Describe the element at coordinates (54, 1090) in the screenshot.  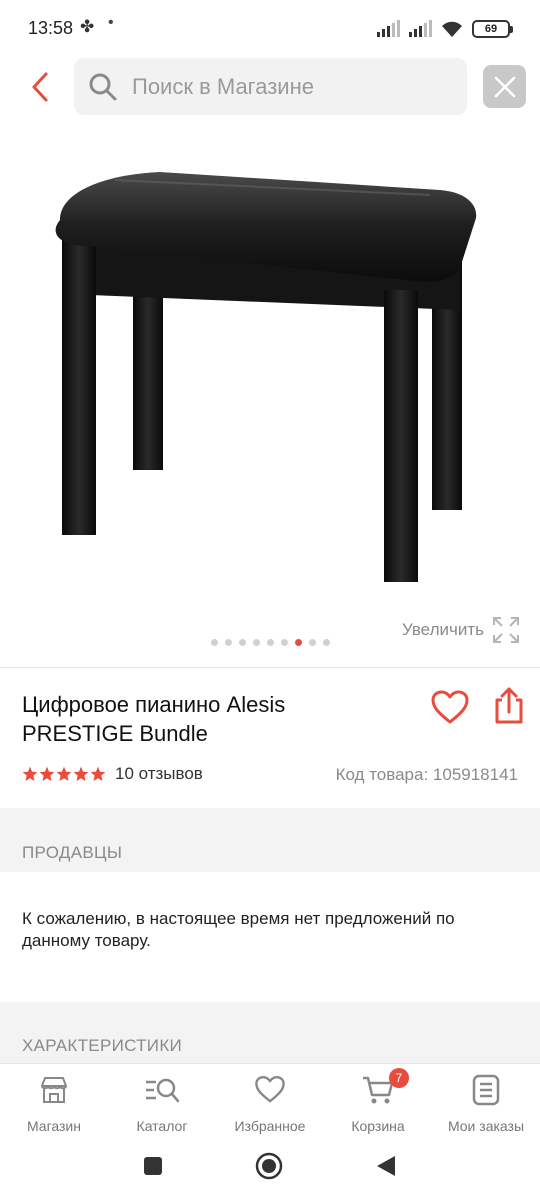
I see `store-icon` at that location.